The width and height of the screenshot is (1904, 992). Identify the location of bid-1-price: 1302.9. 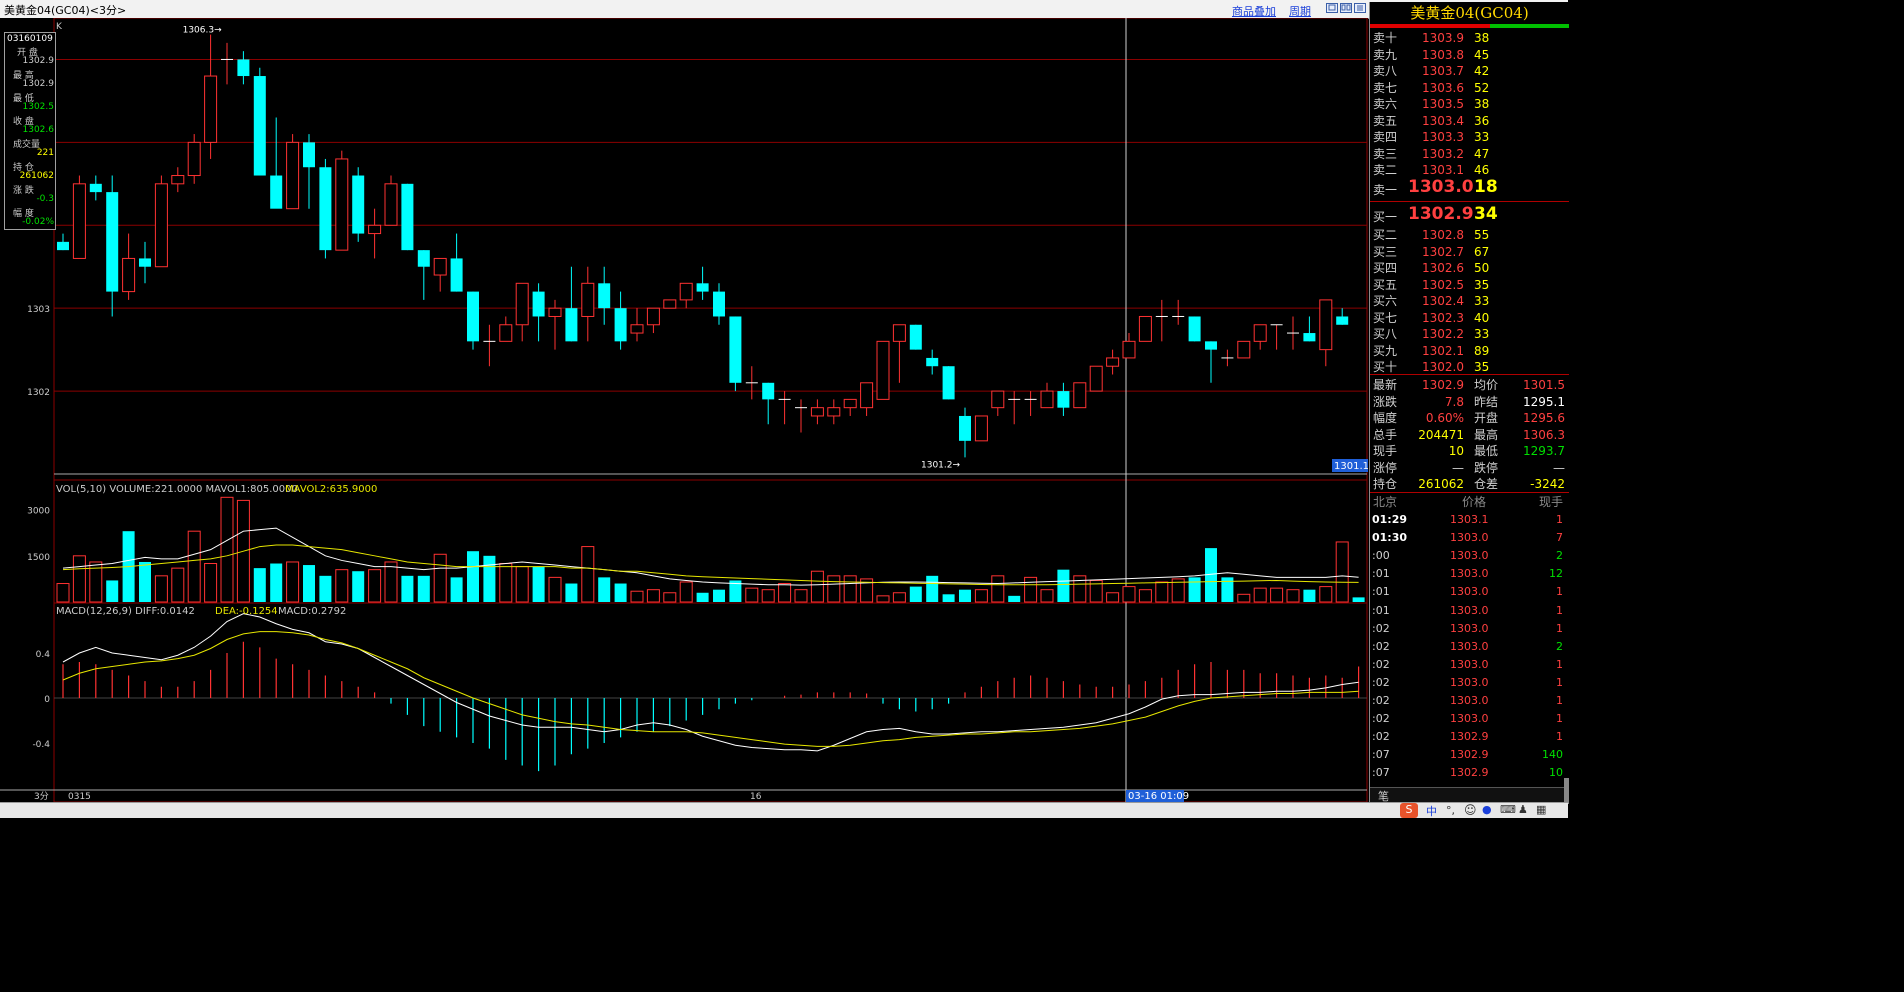
(1441, 214).